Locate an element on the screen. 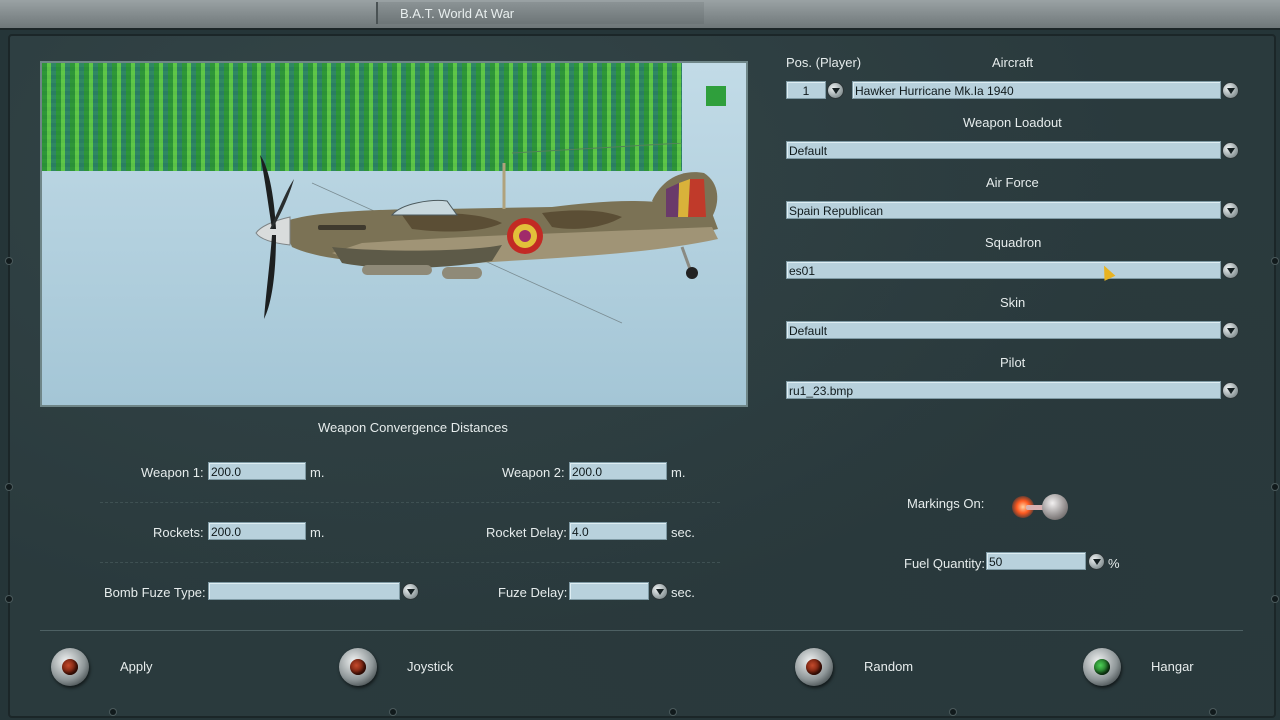 The image size is (1280, 720). bomb-fuze-type-label: Bomb Fuze Type: is located at coordinates (155, 592).